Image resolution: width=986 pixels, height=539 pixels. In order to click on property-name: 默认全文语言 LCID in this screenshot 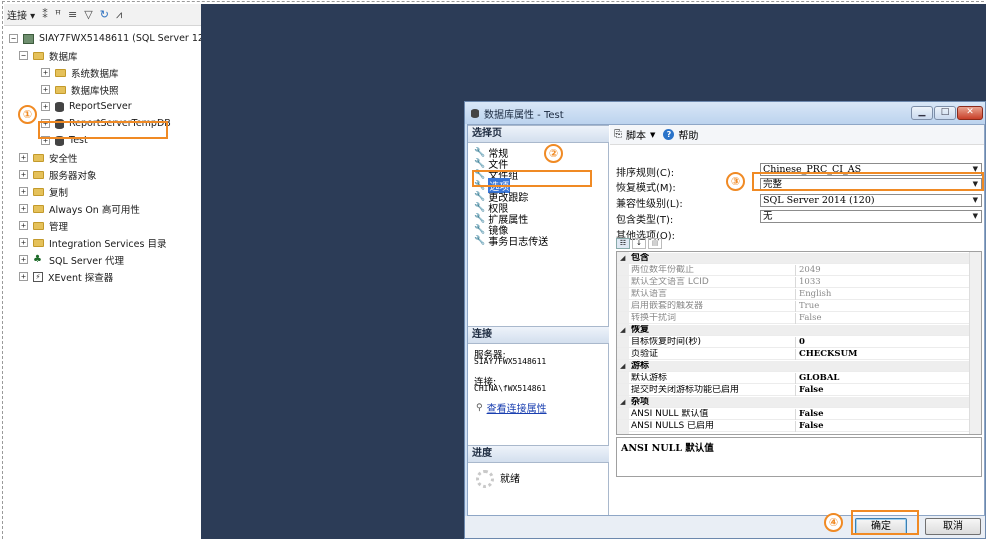, I will do `click(670, 282)`.